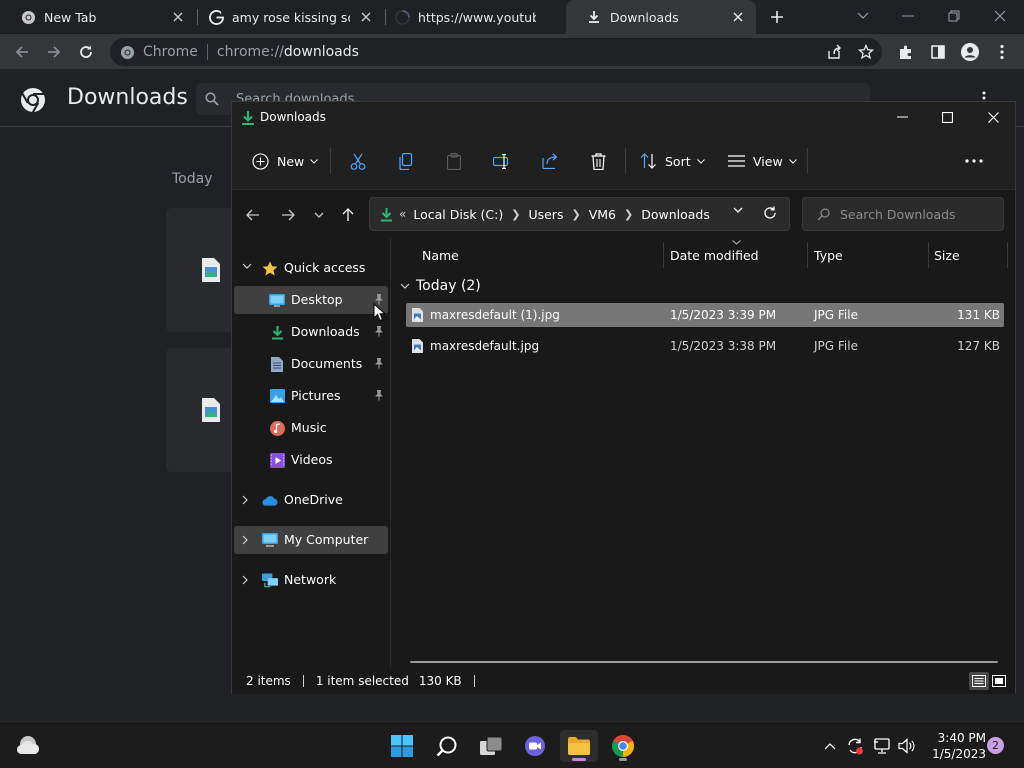  I want to click on breadcrumb-item: Users, so click(545, 214).